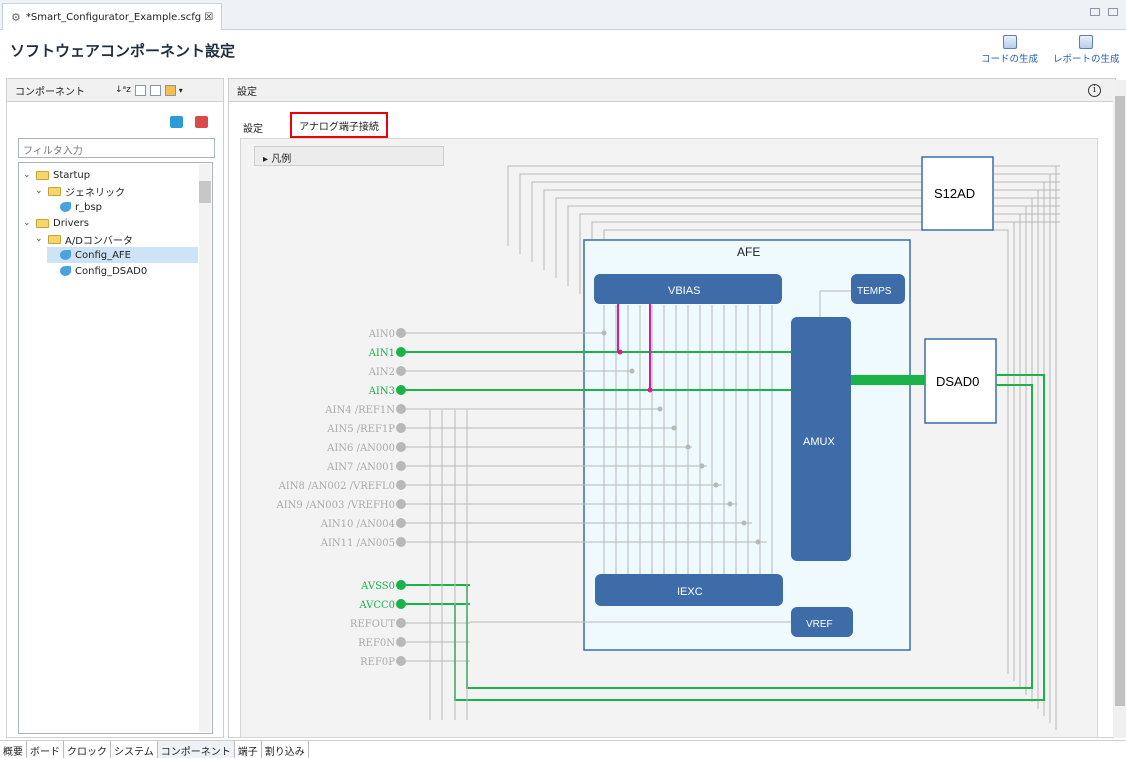  I want to click on ref-pin-label: AVCC0, so click(376, 605).